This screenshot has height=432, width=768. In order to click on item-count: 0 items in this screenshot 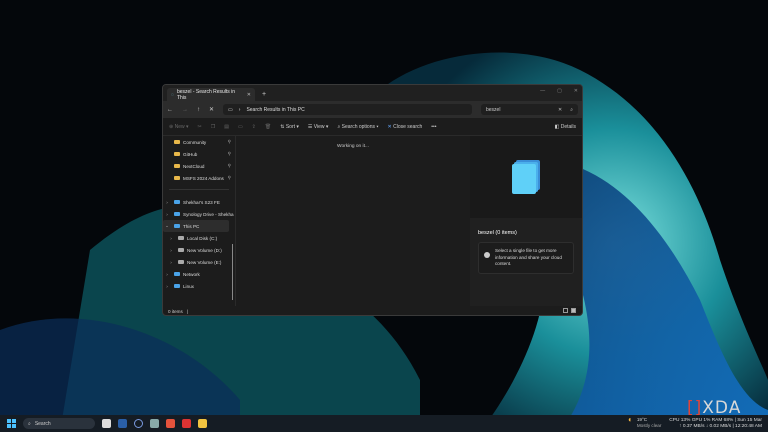, I will do `click(175, 311)`.